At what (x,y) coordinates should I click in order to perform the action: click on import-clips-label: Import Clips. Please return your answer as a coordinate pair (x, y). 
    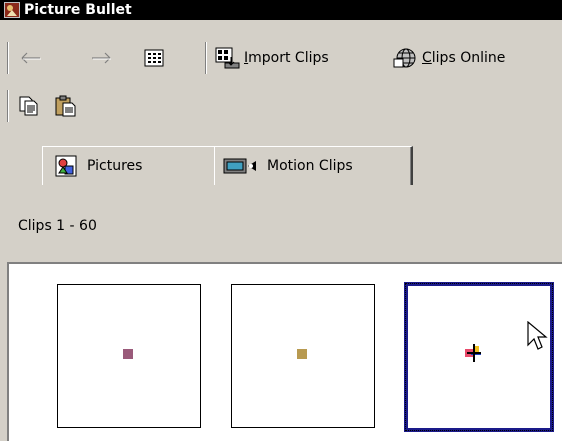
    Looking at the image, I should click on (286, 58).